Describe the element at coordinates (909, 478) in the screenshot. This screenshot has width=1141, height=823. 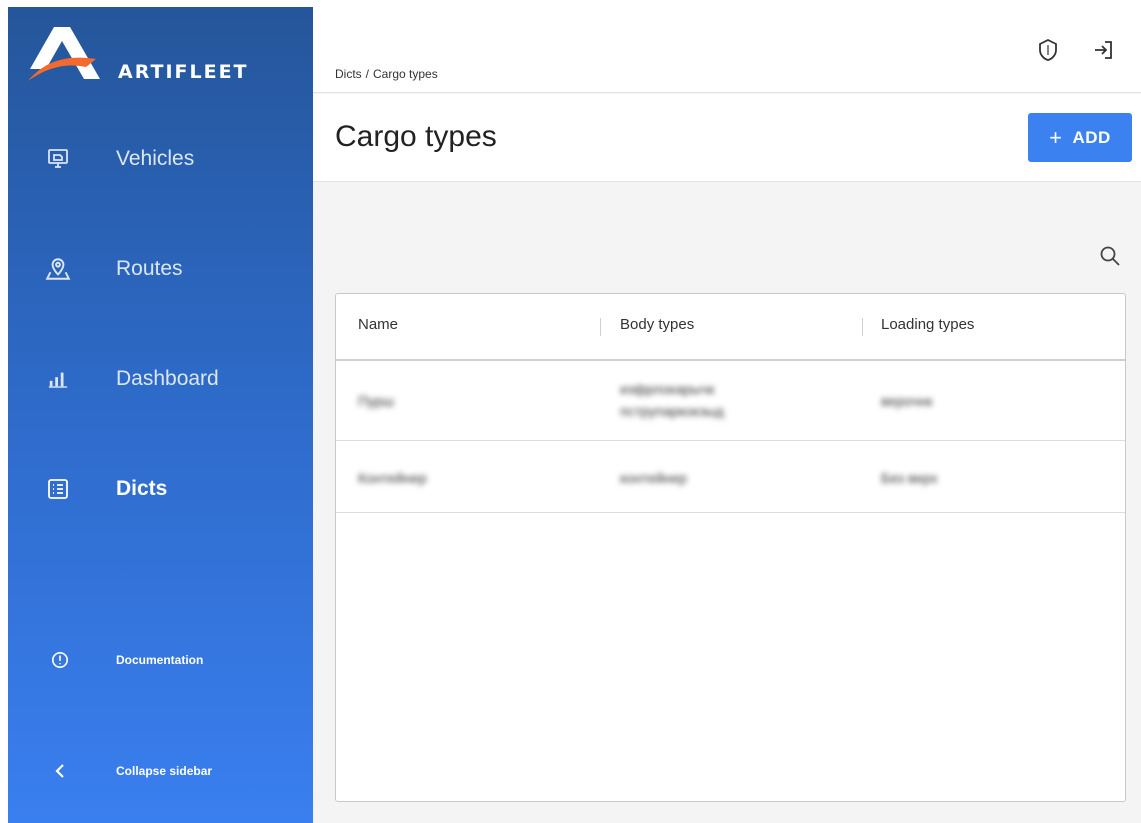
I see `cell-loading-types: Без верх` at that location.